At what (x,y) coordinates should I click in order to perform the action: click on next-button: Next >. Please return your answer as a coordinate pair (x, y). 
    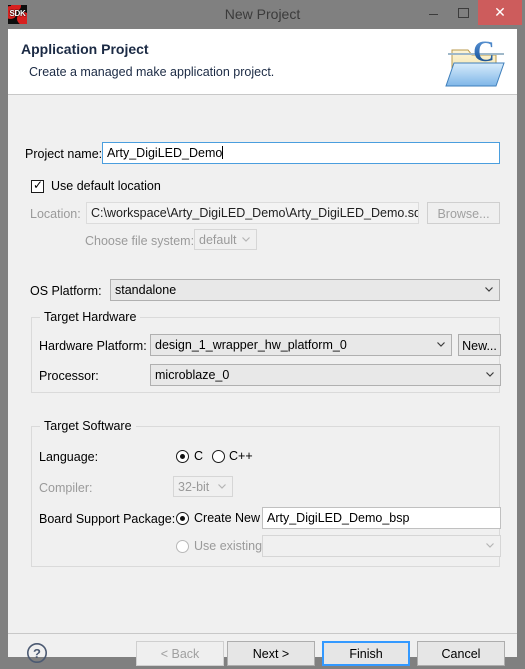
    Looking at the image, I should click on (271, 653).